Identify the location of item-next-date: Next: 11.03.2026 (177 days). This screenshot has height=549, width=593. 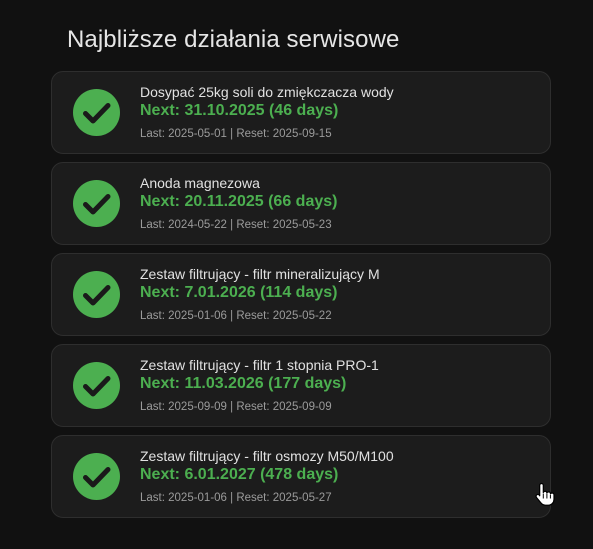
(243, 383).